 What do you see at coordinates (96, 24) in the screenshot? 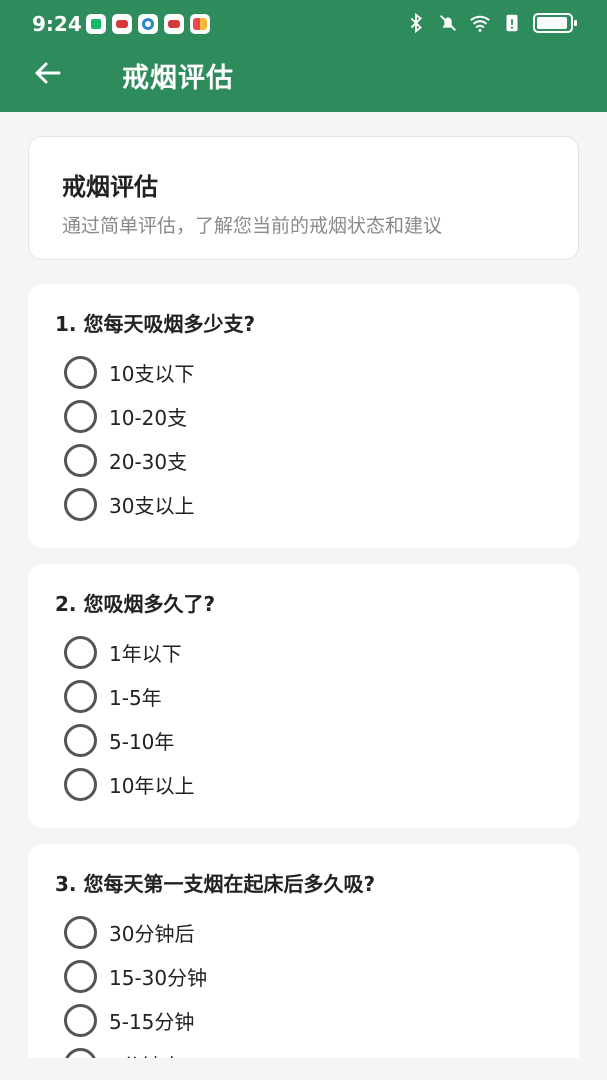
I see `green-app-icon` at bounding box center [96, 24].